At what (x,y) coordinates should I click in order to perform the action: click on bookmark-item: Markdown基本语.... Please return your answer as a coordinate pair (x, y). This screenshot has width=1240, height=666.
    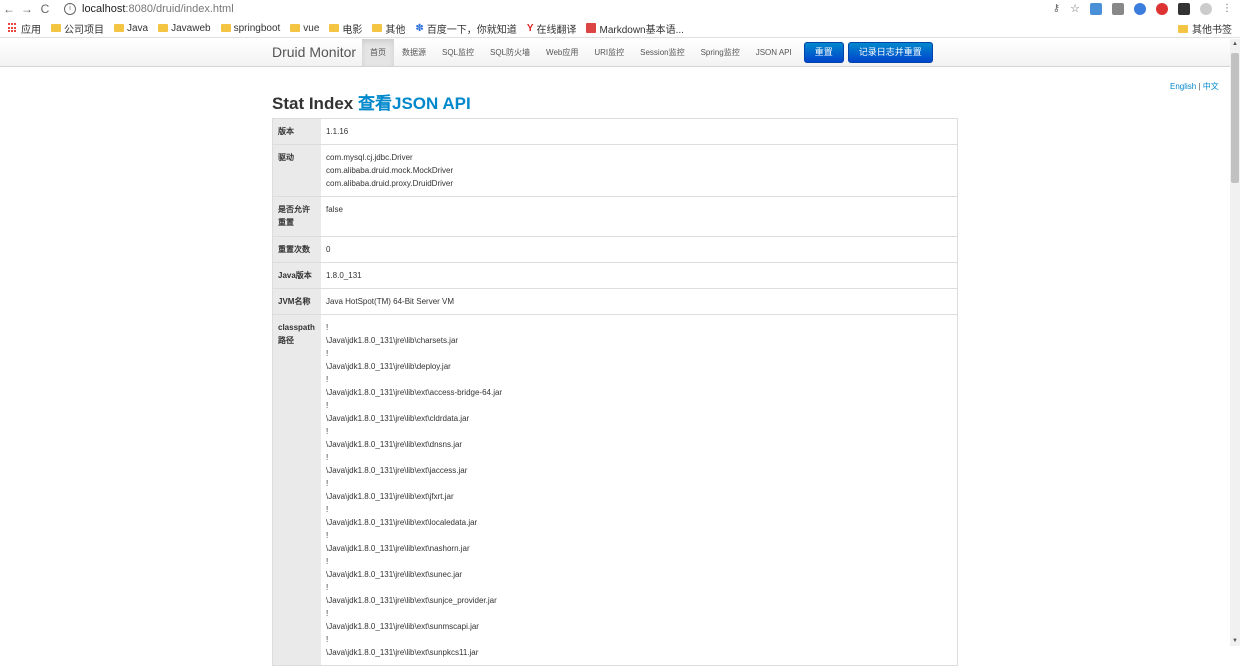
    Looking at the image, I should click on (635, 28).